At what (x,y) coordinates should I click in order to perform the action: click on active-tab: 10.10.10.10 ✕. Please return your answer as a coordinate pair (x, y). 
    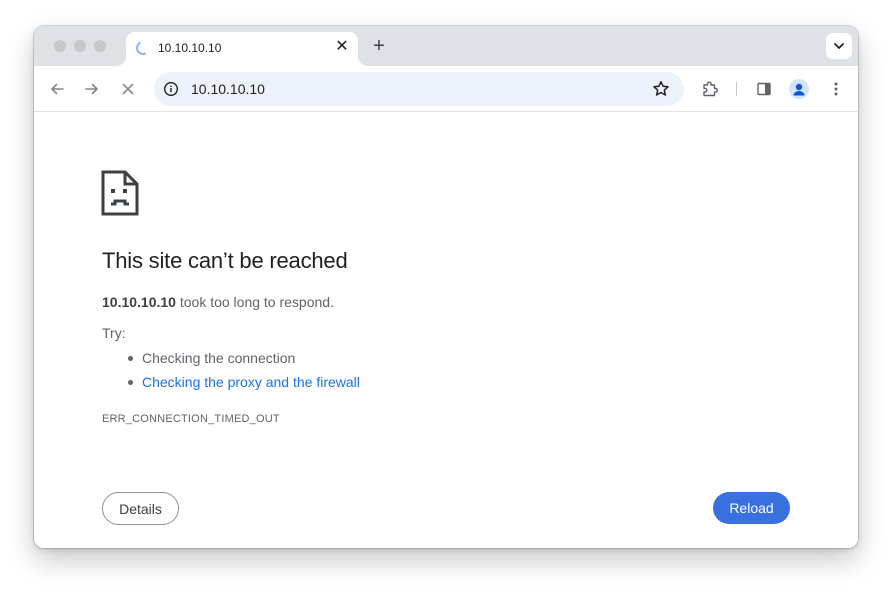
    Looking at the image, I should click on (242, 49).